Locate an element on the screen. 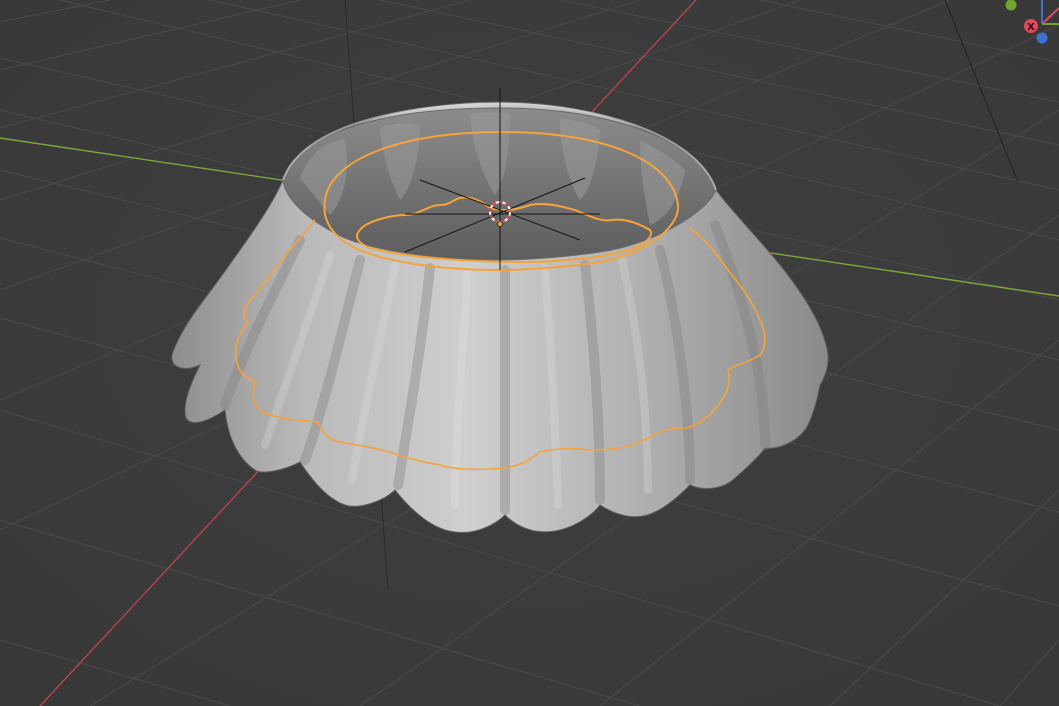 The image size is (1059, 706). navigation-gizmo: X is located at coordinates (1029, 25).